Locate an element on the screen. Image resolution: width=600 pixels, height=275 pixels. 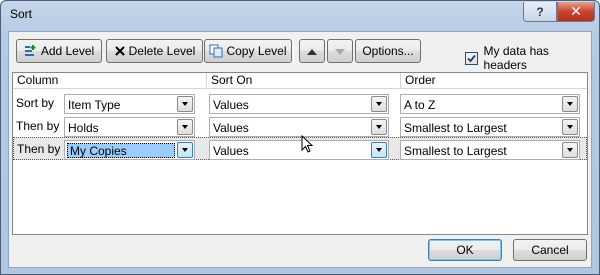
add-level-icon is located at coordinates (31, 51).